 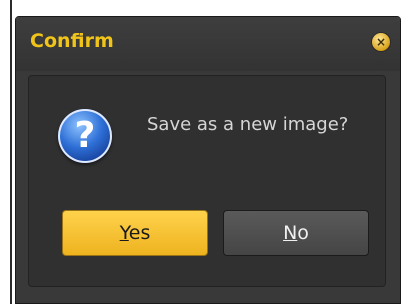 I want to click on no-button-label: o, so click(x=303, y=233).